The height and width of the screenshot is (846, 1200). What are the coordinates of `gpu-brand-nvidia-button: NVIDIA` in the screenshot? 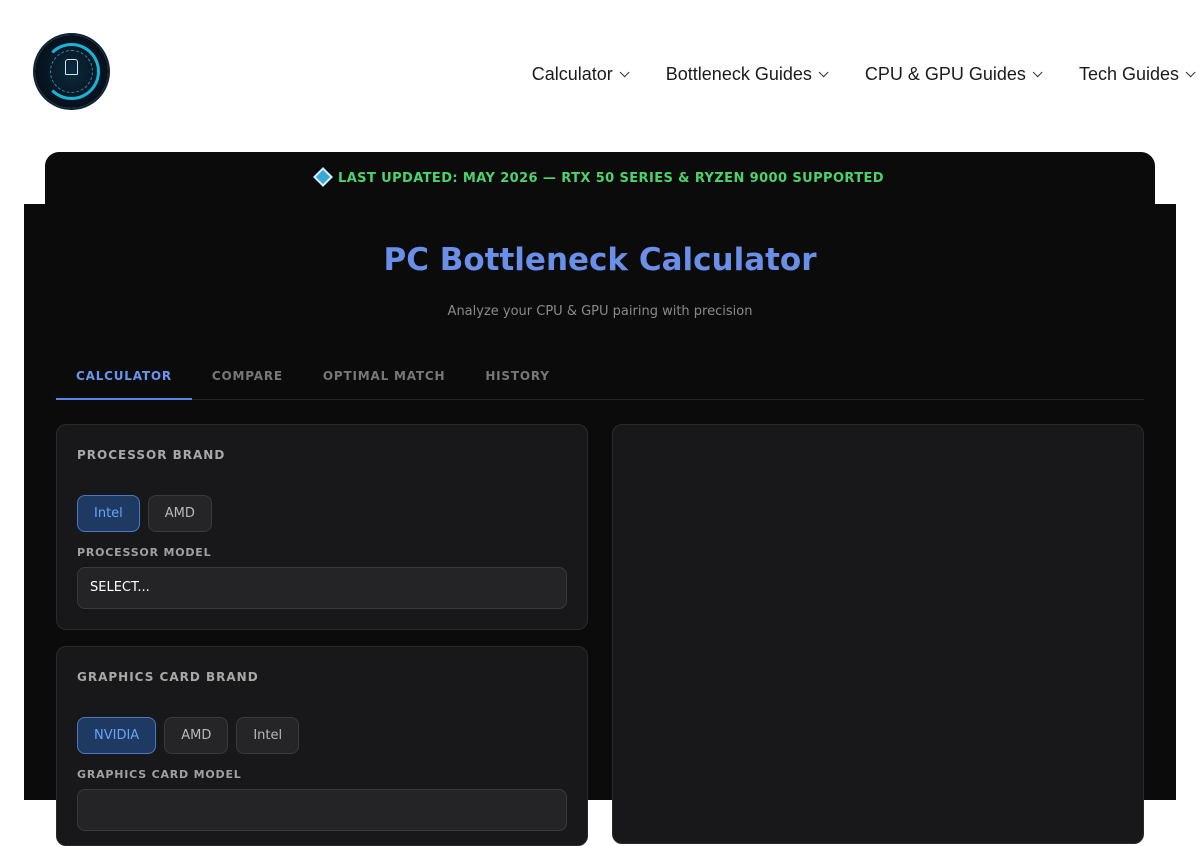 It's located at (117, 735).